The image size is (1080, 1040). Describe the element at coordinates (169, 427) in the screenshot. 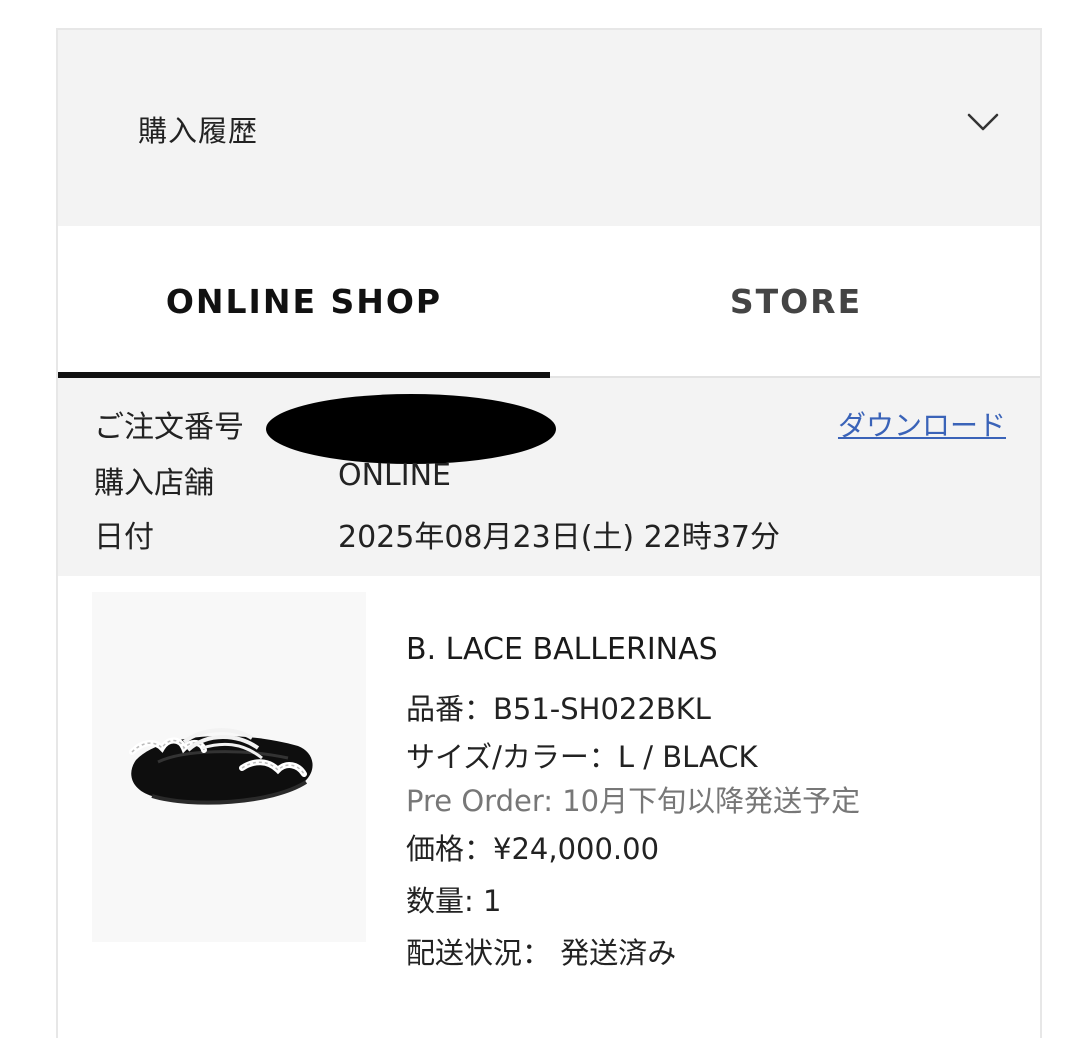

I see `order-number-label: ご注文番号` at that location.